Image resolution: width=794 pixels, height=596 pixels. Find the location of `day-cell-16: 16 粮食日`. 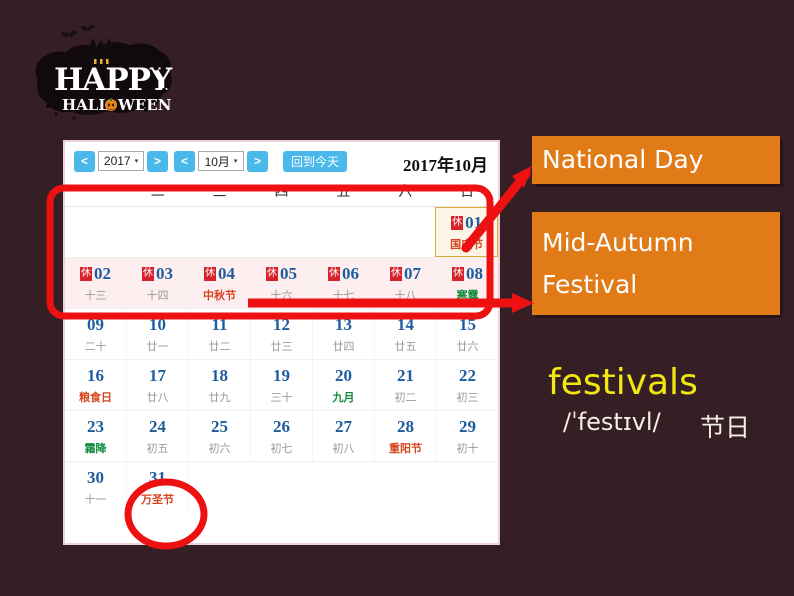

day-cell-16: 16 粮食日 is located at coordinates (96, 385).